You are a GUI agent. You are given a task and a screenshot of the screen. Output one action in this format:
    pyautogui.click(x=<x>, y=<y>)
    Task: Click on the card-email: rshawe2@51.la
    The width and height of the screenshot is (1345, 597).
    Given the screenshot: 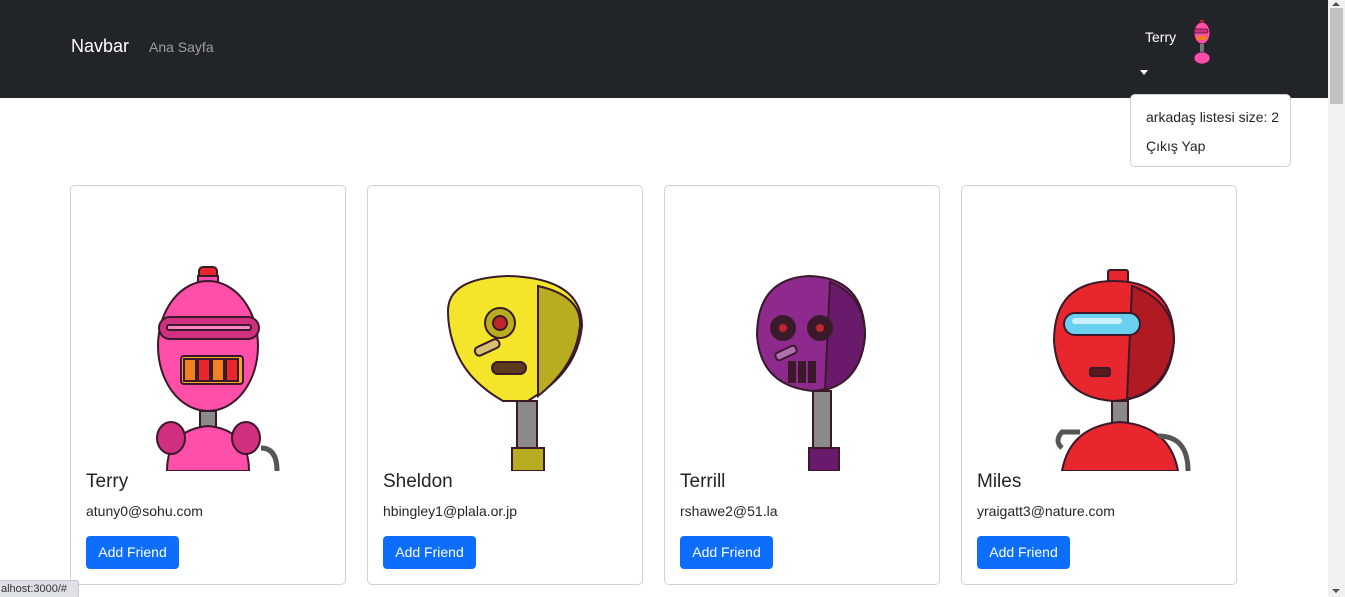 What is the action you would take?
    pyautogui.click(x=729, y=511)
    